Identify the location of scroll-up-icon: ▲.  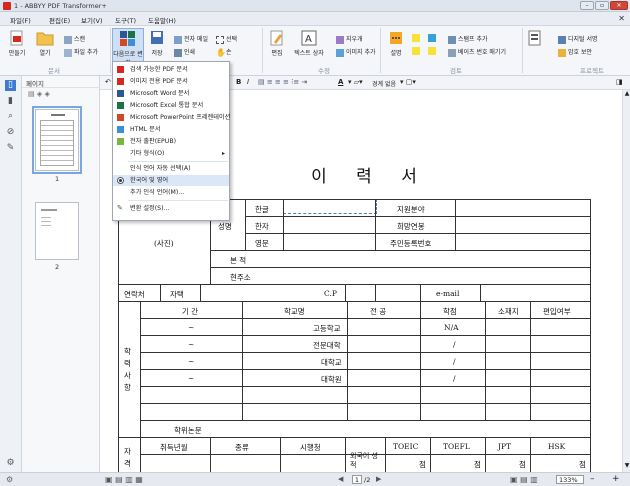
(627, 94).